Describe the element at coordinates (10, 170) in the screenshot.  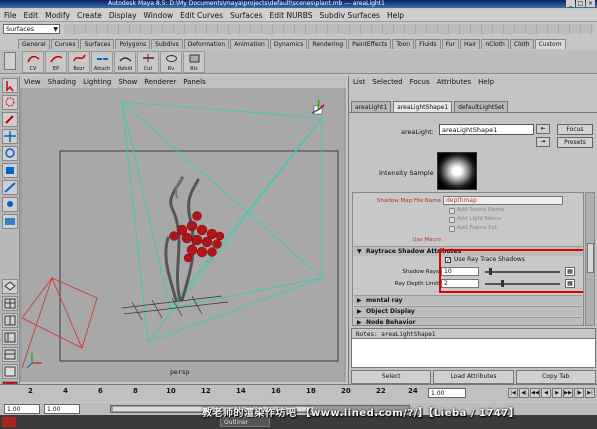
I see `scale-tool-icon` at that location.